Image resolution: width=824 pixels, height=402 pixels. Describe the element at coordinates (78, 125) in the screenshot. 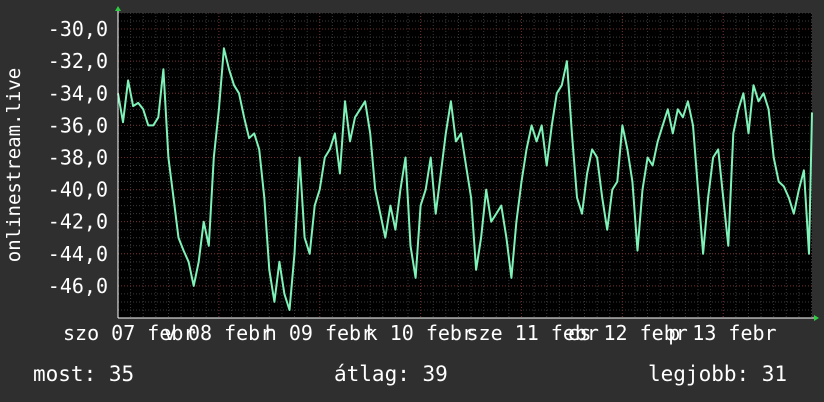

I see `y-tick-label: -36,0` at that location.